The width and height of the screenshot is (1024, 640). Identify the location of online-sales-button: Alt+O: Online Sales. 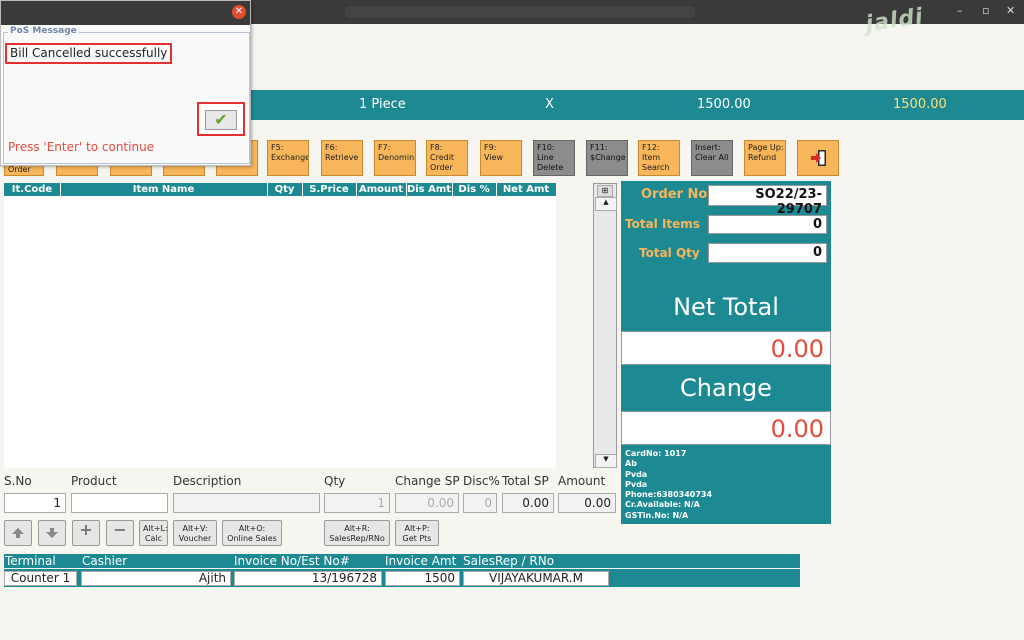
(252, 533).